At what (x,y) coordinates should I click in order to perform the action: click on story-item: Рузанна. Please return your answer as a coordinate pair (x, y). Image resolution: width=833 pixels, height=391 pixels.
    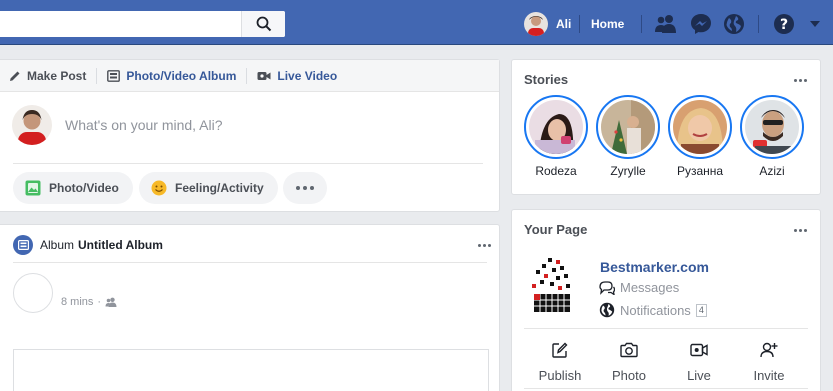
    Looking at the image, I should click on (700, 136).